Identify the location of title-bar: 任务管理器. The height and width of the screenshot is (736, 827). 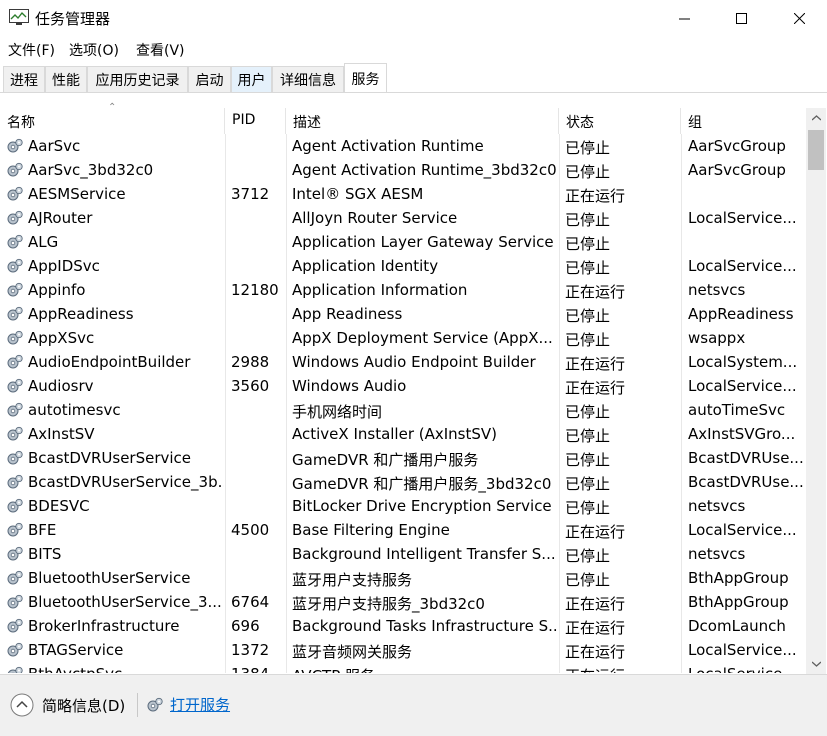
(413, 18).